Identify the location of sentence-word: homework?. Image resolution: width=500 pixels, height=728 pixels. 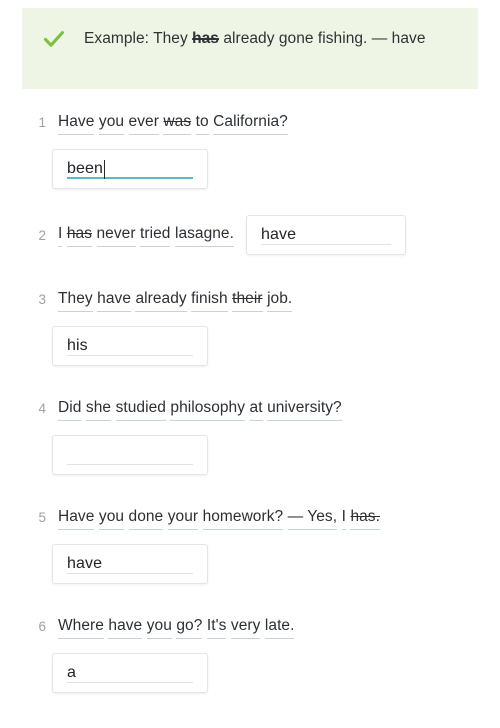
(243, 518).